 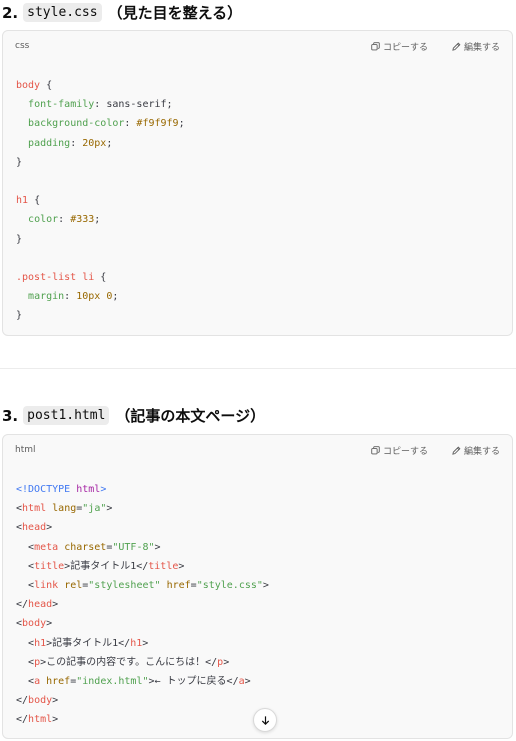 I want to click on arrow-down-icon, so click(x=265, y=720).